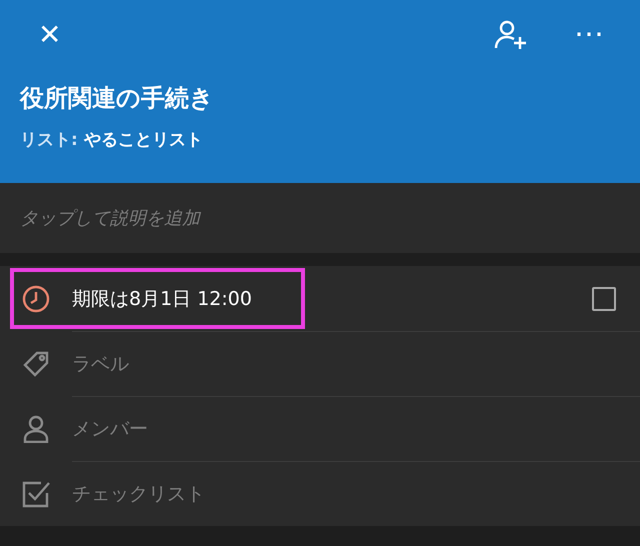 The width and height of the screenshot is (640, 546). Describe the element at coordinates (162, 299) in the screenshot. I see `due-text: 期限は8月1日 12:00` at that location.